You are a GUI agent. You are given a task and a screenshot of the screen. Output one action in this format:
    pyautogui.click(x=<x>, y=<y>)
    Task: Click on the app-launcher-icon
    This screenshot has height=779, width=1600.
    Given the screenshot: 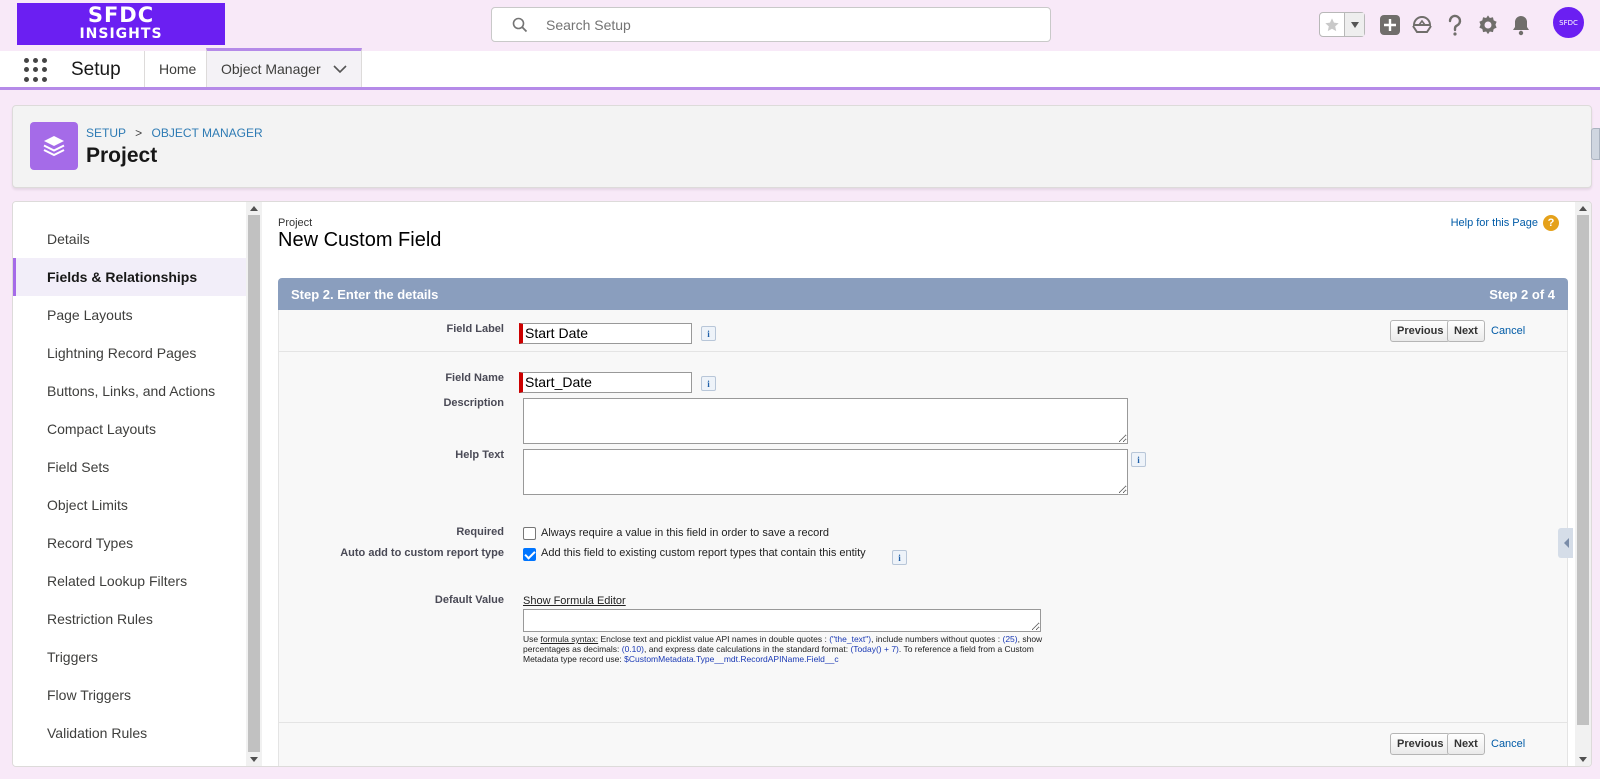 What is the action you would take?
    pyautogui.click(x=36, y=70)
    